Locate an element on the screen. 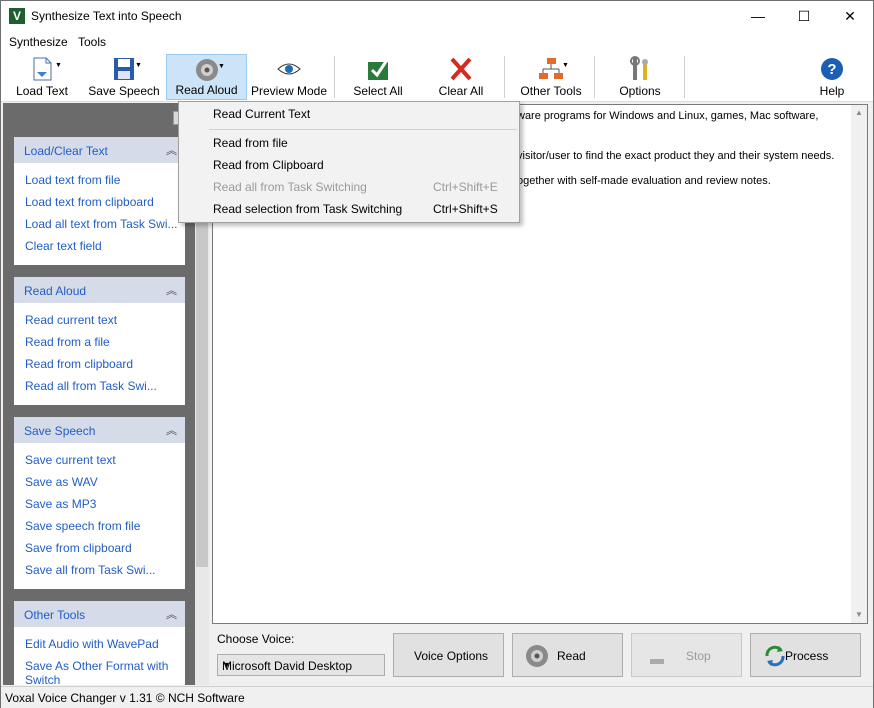 The width and height of the screenshot is (874, 708). task-link: Clear text field is located at coordinates (99, 246).